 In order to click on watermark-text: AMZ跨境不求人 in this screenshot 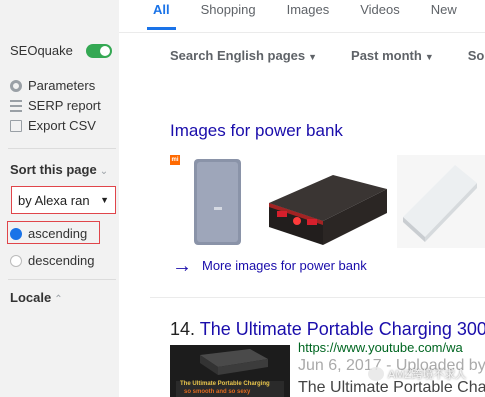, I will do `click(427, 375)`.